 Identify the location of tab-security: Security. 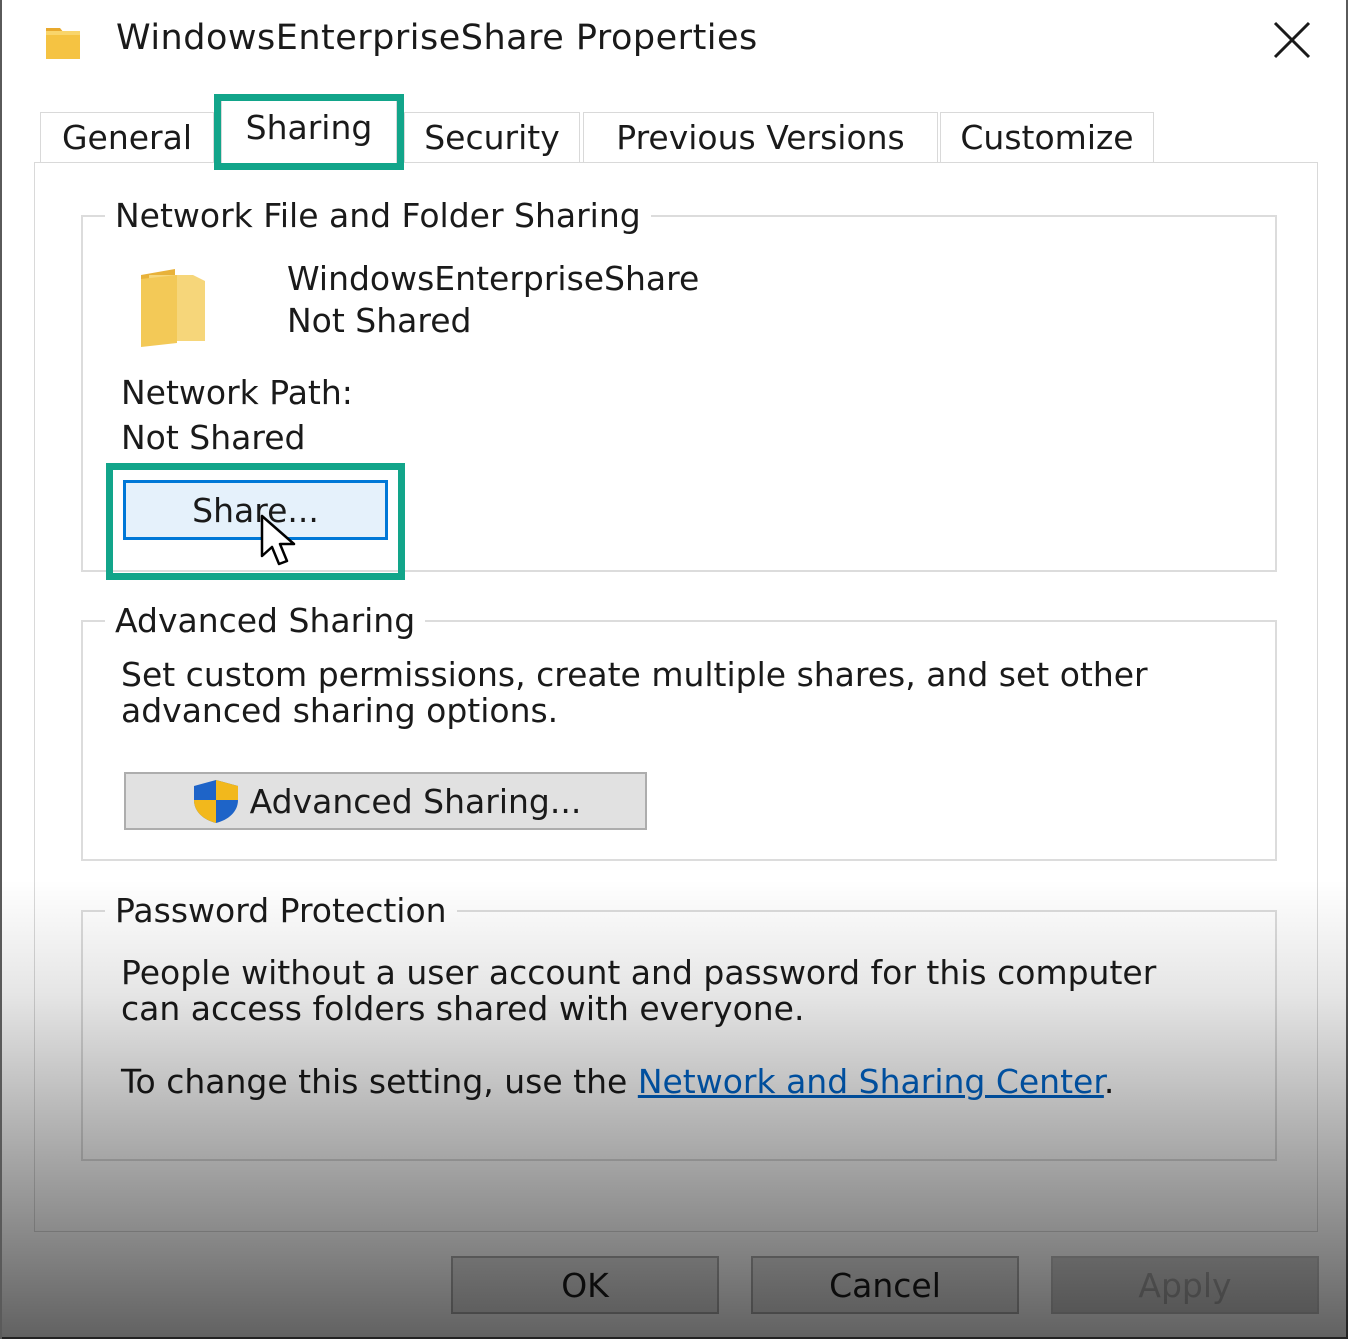
(492, 137).